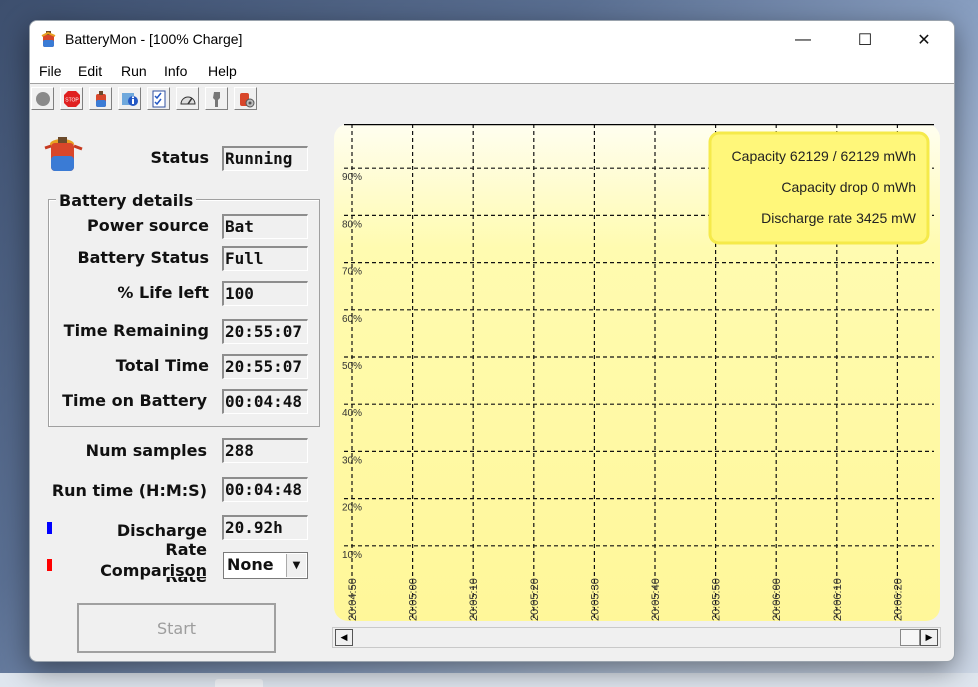 This screenshot has height=687, width=978. I want to click on chart-x-tick: 20:05:40, so click(656, 599).